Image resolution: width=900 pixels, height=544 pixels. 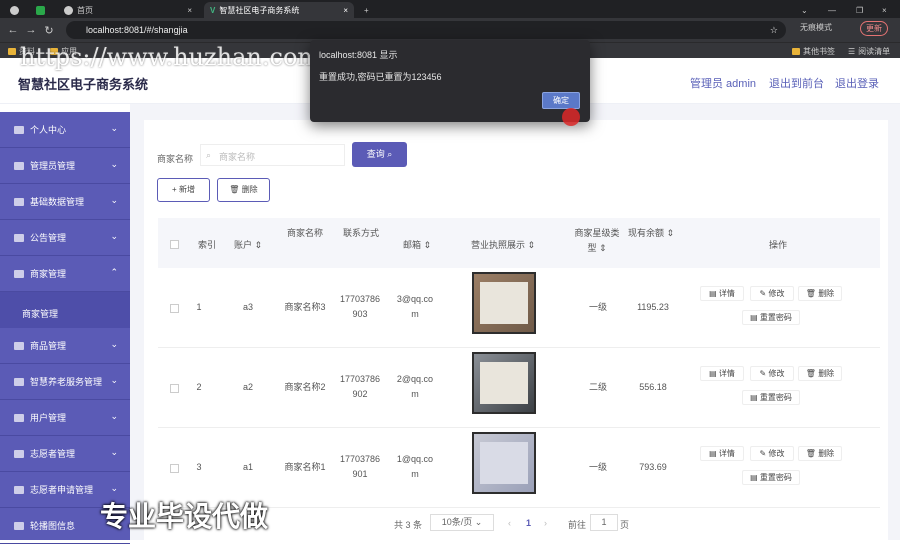 I want to click on click-indicator, so click(x=571, y=117).